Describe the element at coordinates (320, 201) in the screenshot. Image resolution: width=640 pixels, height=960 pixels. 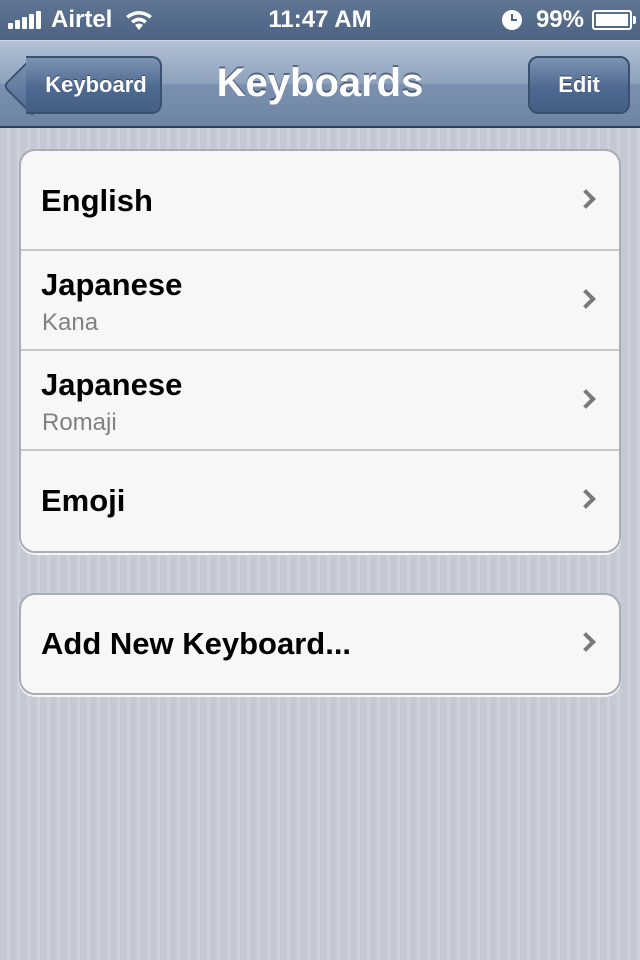
I see `keyboard-row-english: English` at that location.